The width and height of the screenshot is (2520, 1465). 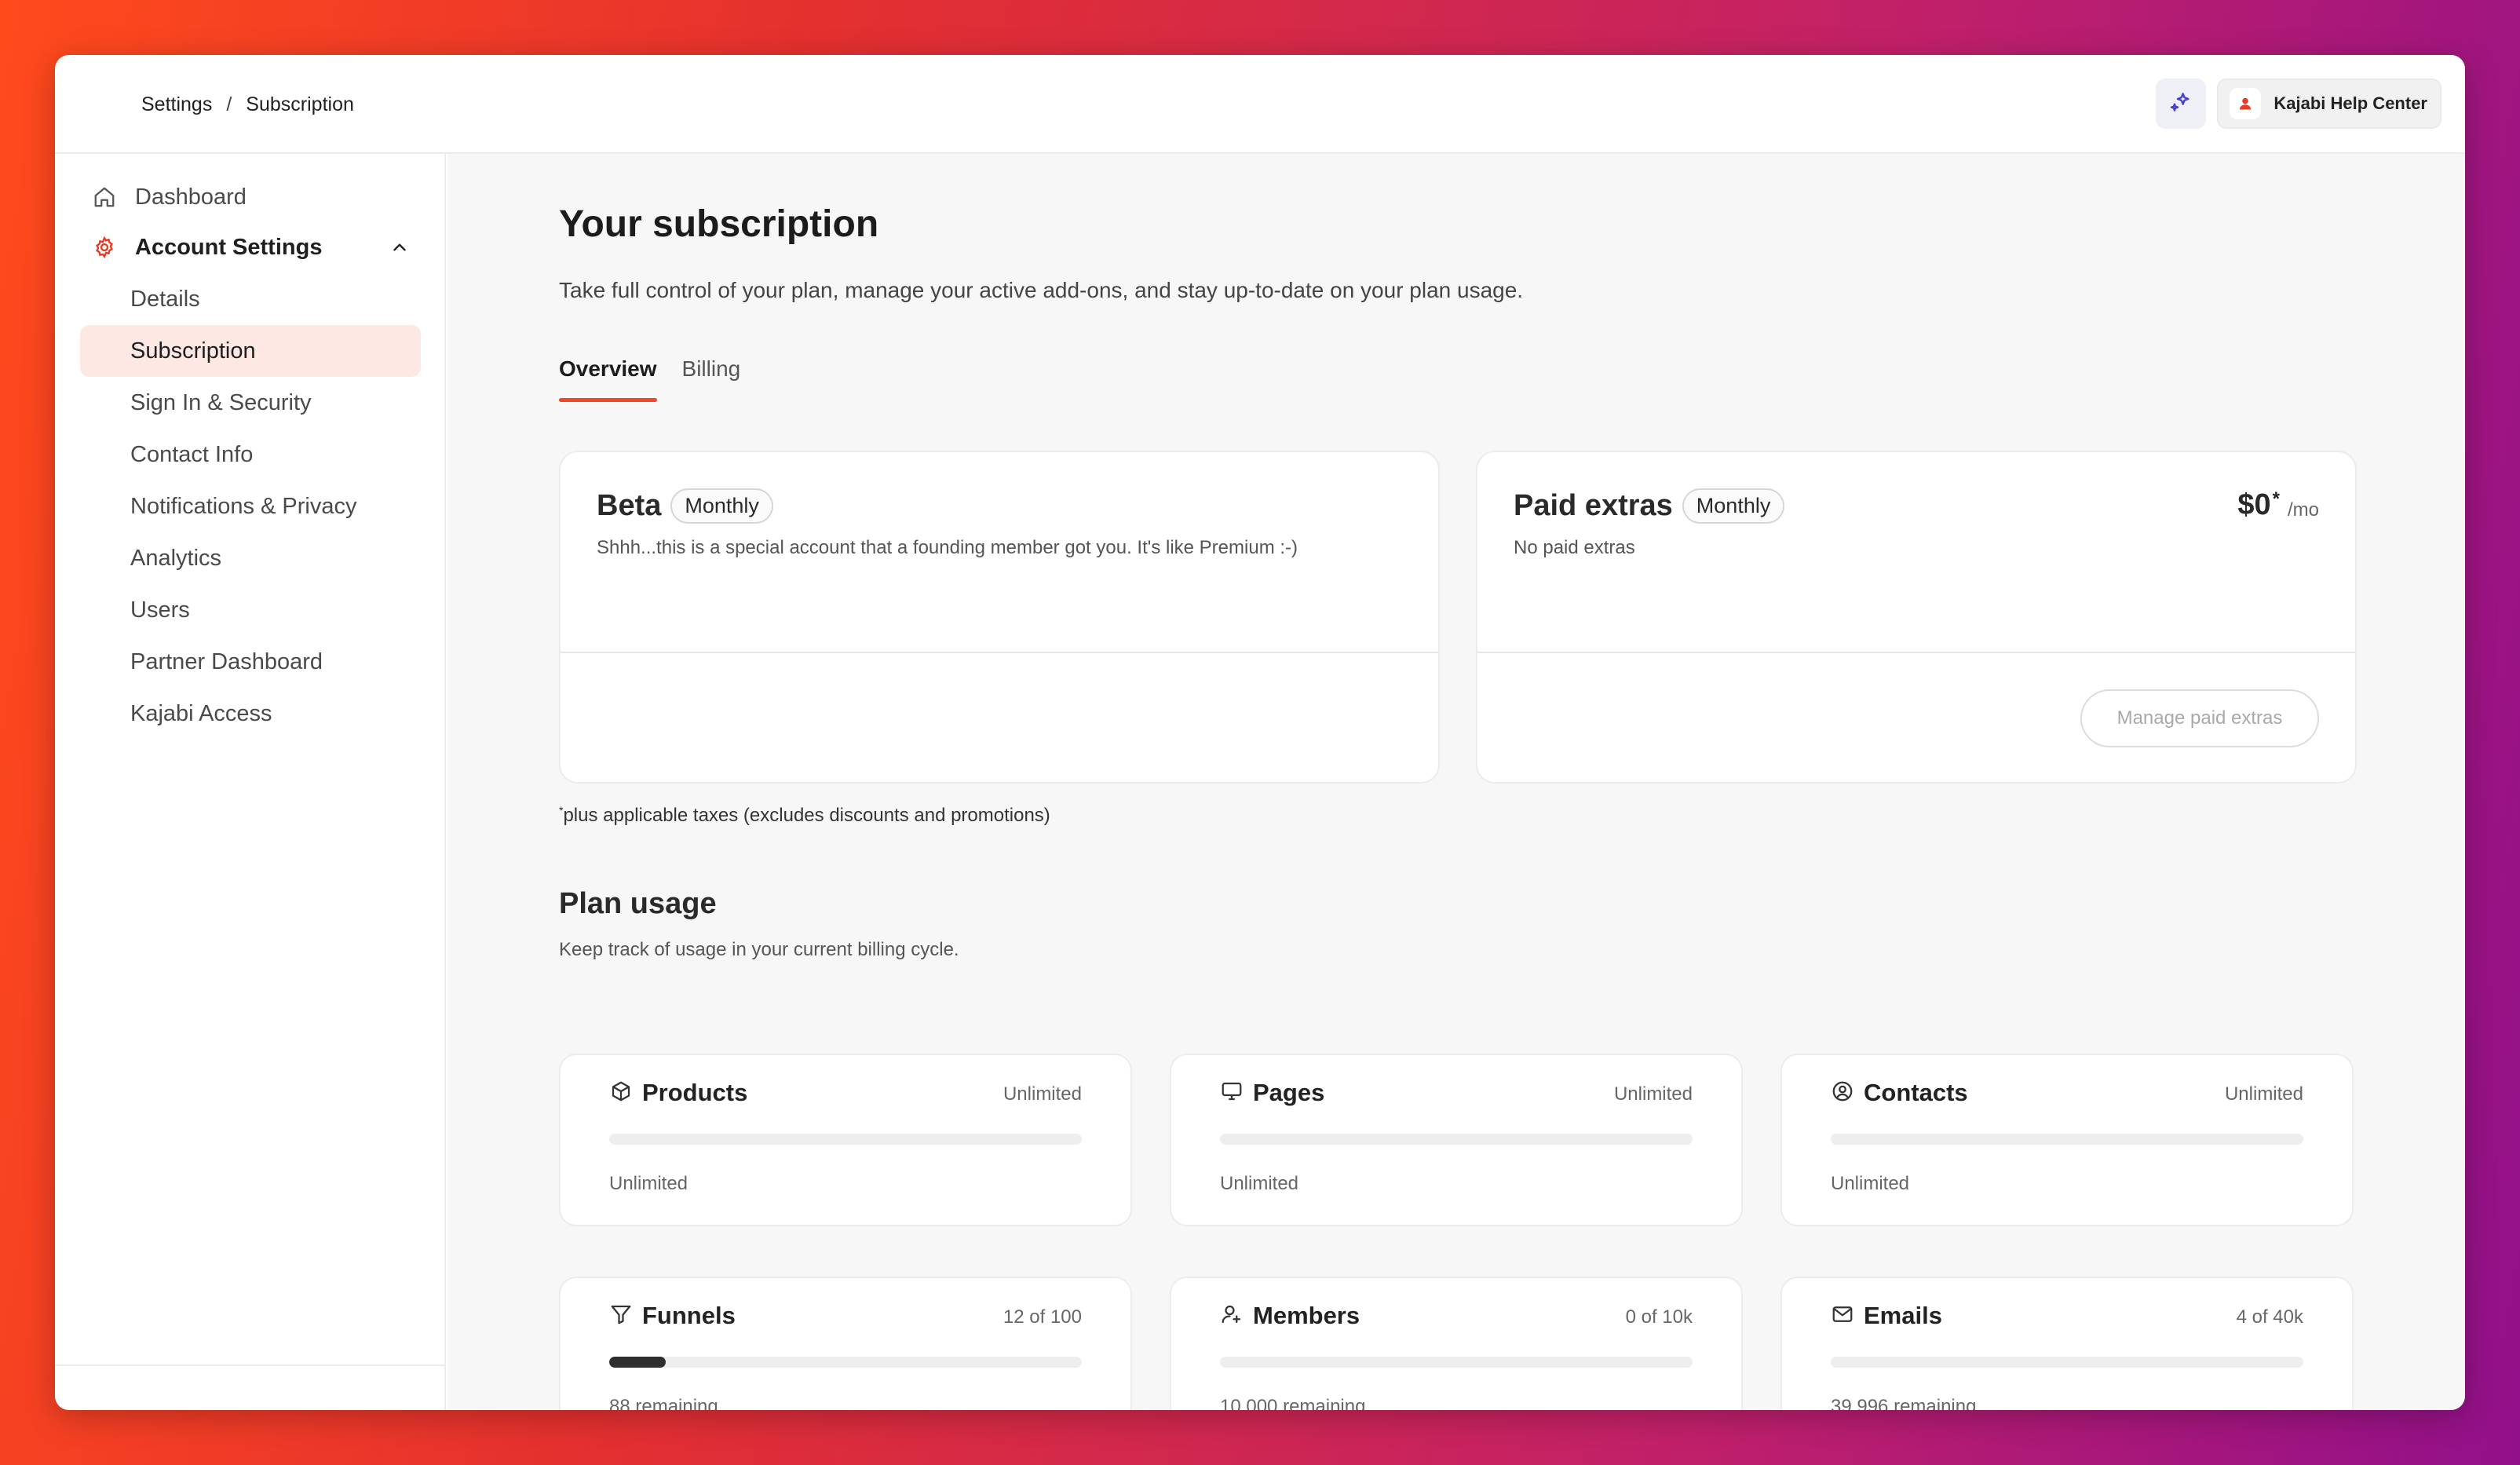 I want to click on extras-name: Paid extras, so click(x=1593, y=505).